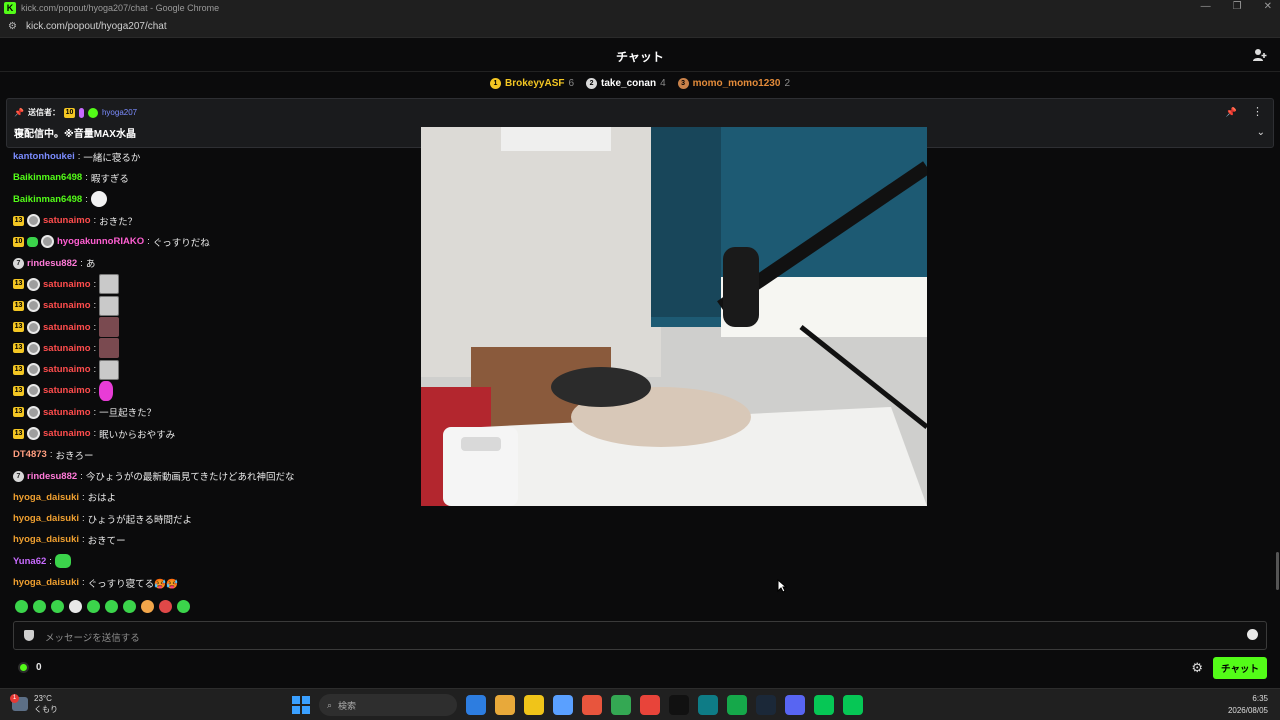  I want to click on leader-name: take_conan, so click(628, 83).